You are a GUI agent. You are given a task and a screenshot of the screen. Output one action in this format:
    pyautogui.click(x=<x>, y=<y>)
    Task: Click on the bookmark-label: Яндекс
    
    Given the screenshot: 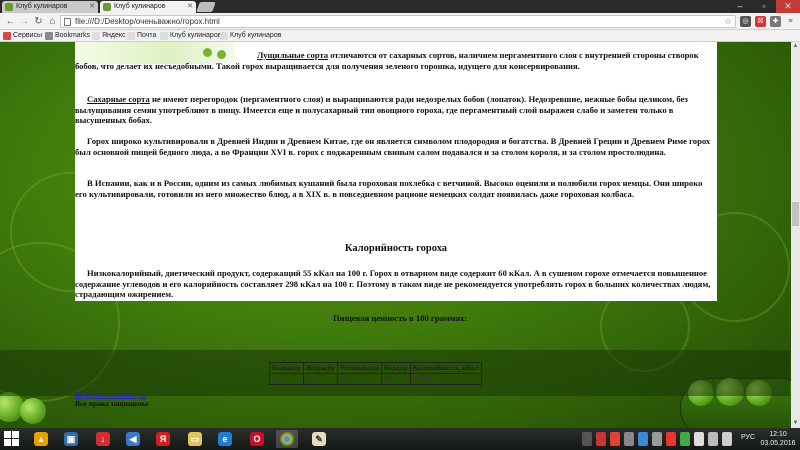 What is the action you would take?
    pyautogui.click(x=114, y=35)
    